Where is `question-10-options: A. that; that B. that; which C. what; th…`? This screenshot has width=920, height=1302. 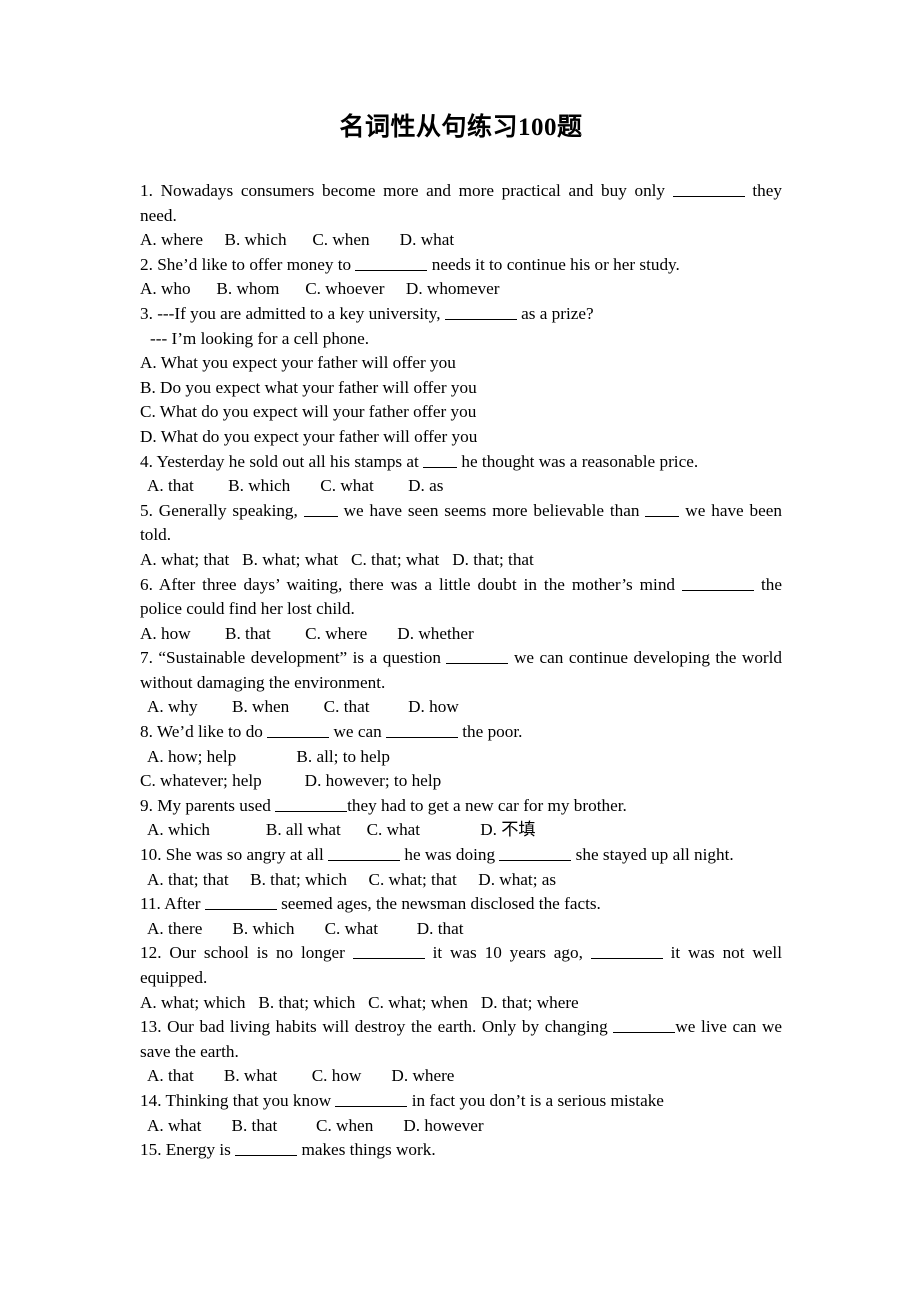
question-10-options: A. that; that B. that; which C. what; th… is located at coordinates (352, 879).